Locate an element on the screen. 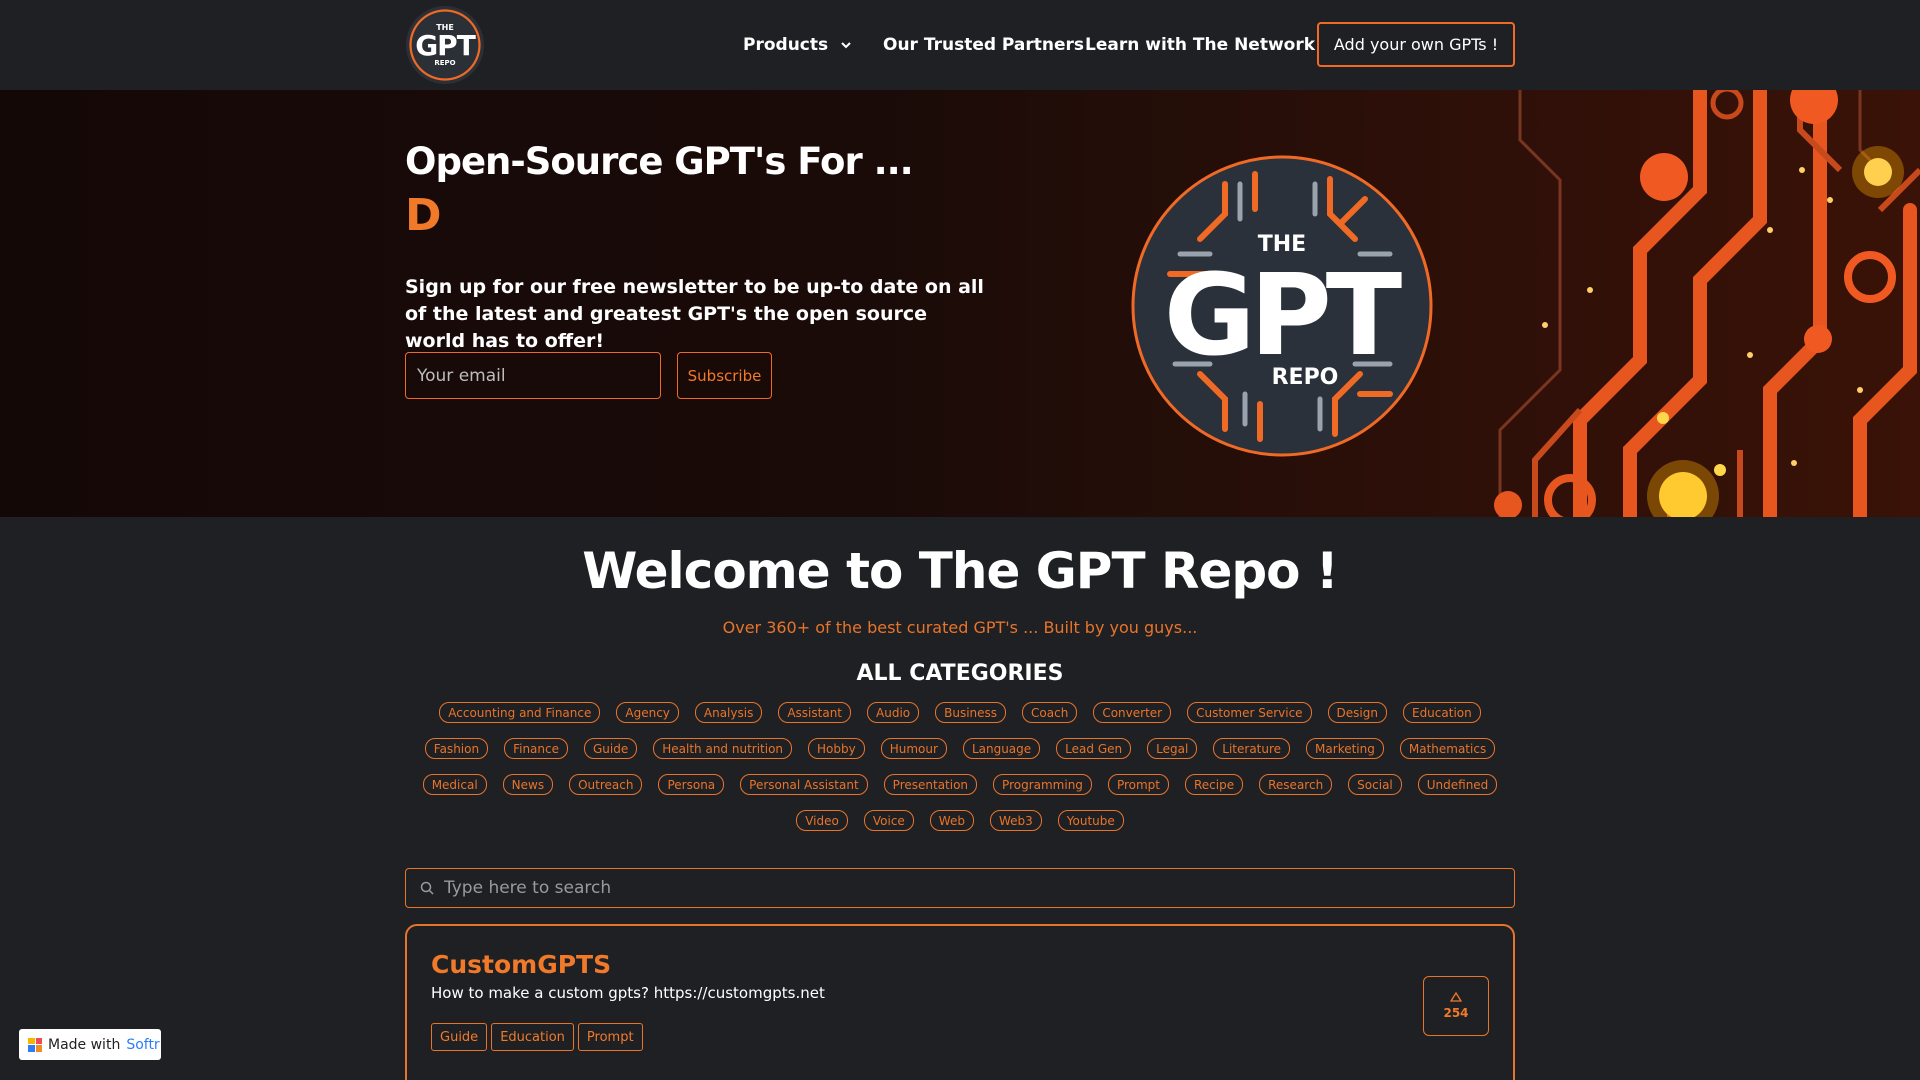 Image resolution: width=1920 pixels, height=1080 pixels. add-gpts-button: Add your own GPTs ! is located at coordinates (1416, 44).